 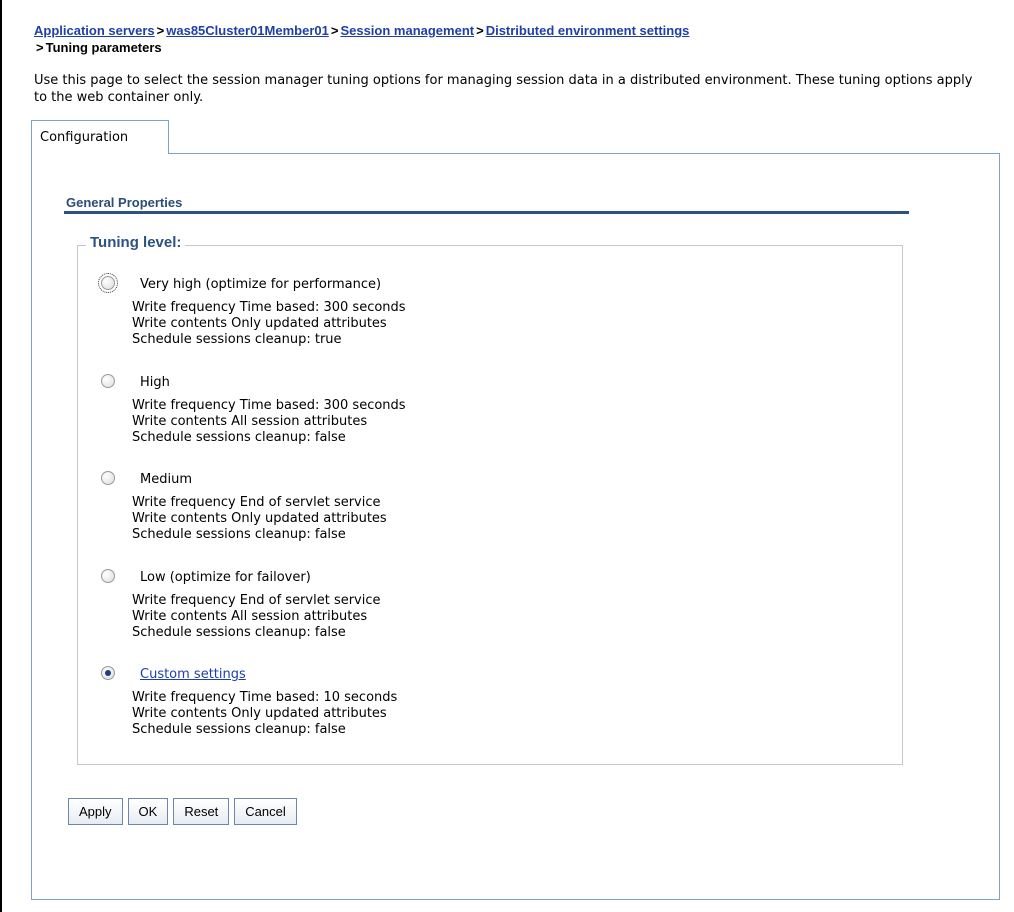 What do you see at coordinates (108, 673) in the screenshot?
I see `radio-custom` at bounding box center [108, 673].